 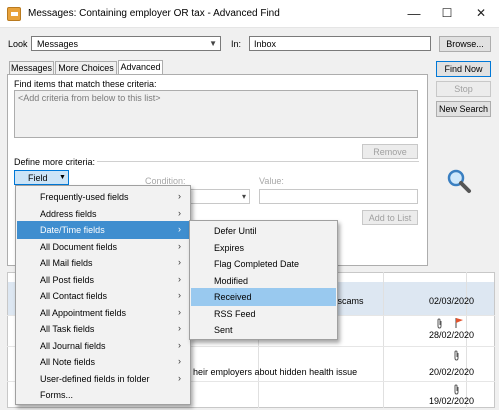 I want to click on menu-item-label: All Post fields, so click(x=67, y=280).